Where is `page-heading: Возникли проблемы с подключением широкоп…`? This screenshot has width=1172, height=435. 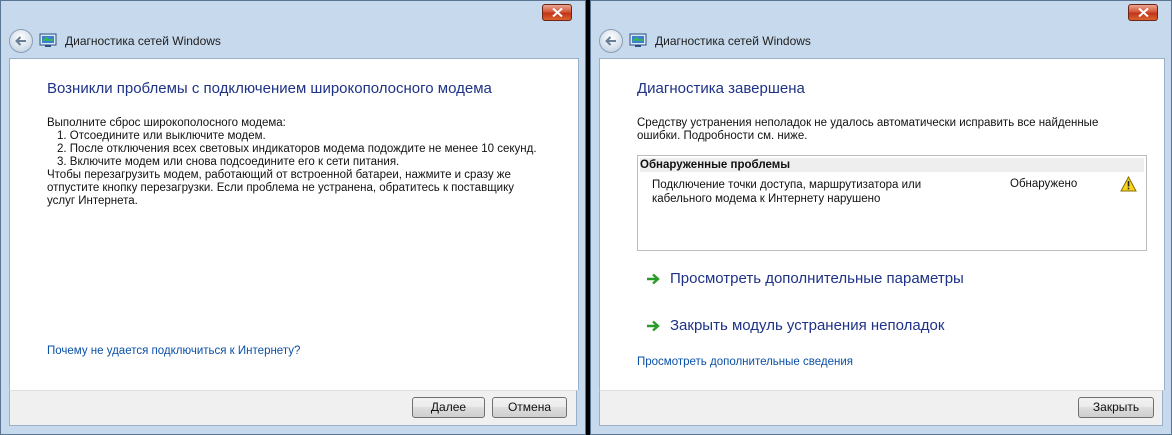 page-heading: Возникли проблемы с подключением широкоп… is located at coordinates (269, 88).